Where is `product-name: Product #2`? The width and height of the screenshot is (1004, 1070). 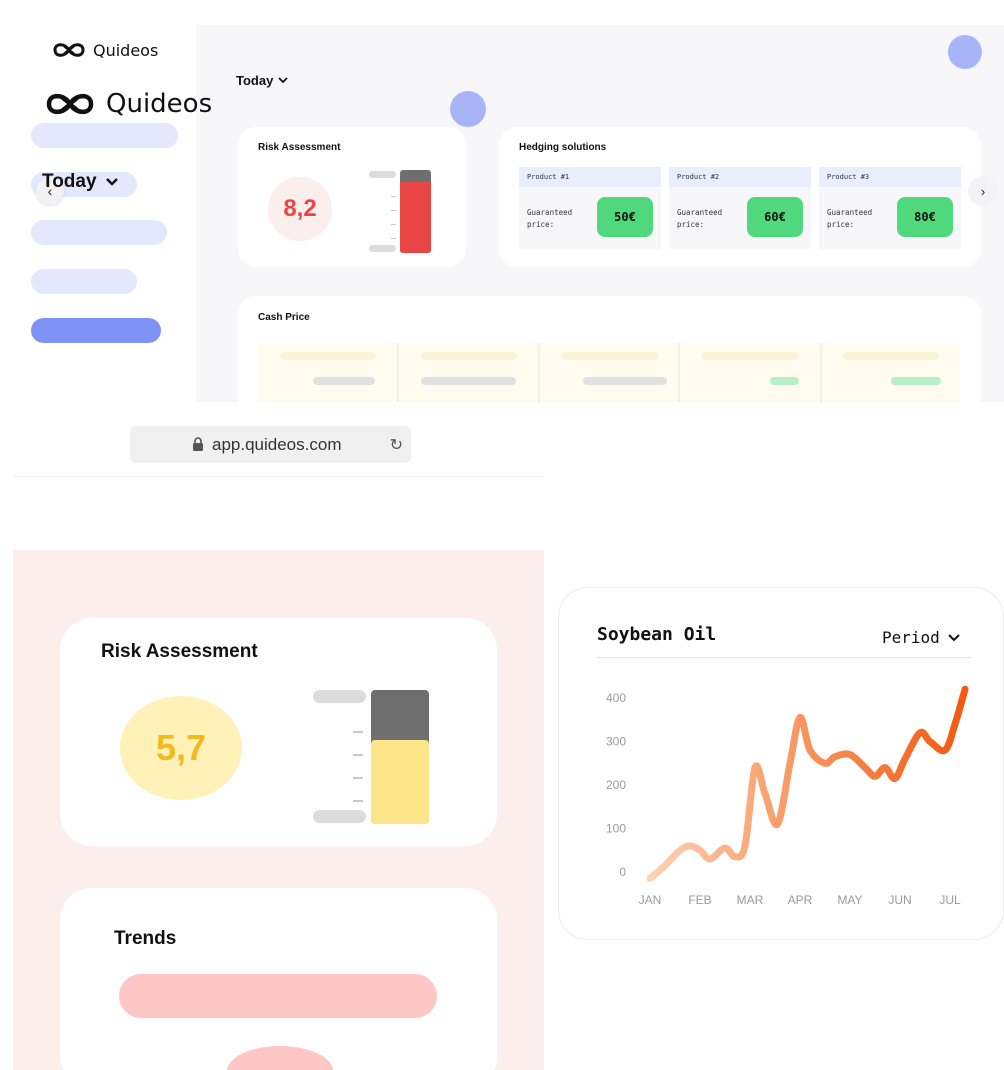 product-name: Product #2 is located at coordinates (740, 177).